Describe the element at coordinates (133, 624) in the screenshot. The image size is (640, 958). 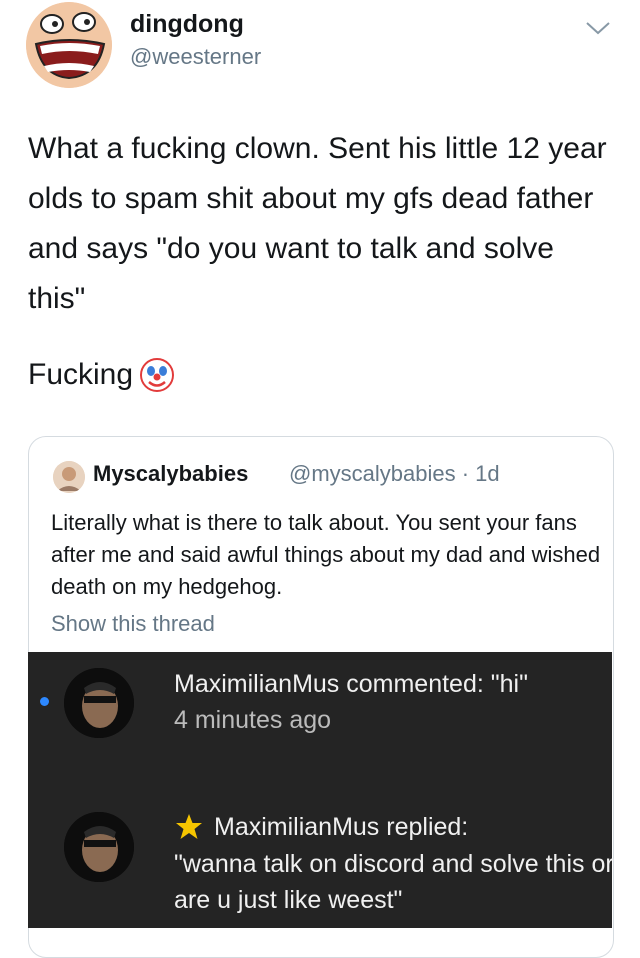
I see `show-thread-link: Show this thread` at that location.